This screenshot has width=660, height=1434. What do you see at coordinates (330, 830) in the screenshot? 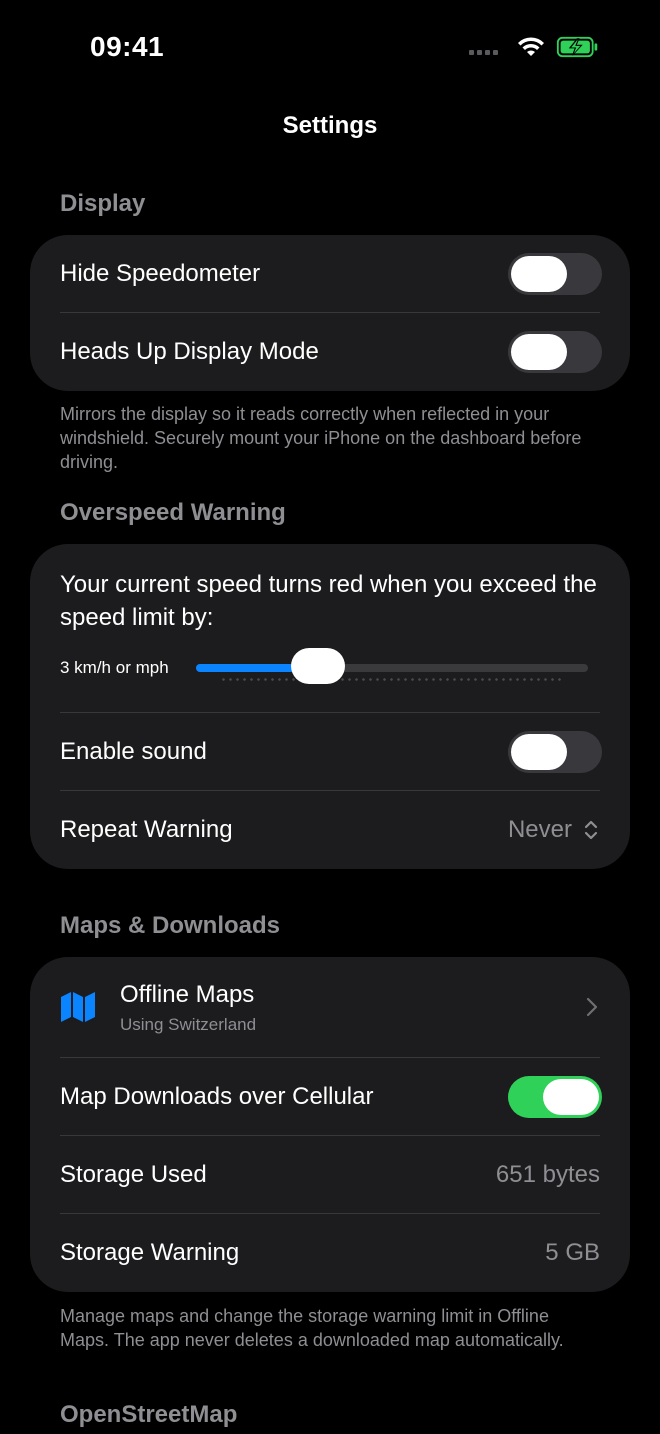
I see `repeat-warning-row: Repeat Warning Never` at bounding box center [330, 830].